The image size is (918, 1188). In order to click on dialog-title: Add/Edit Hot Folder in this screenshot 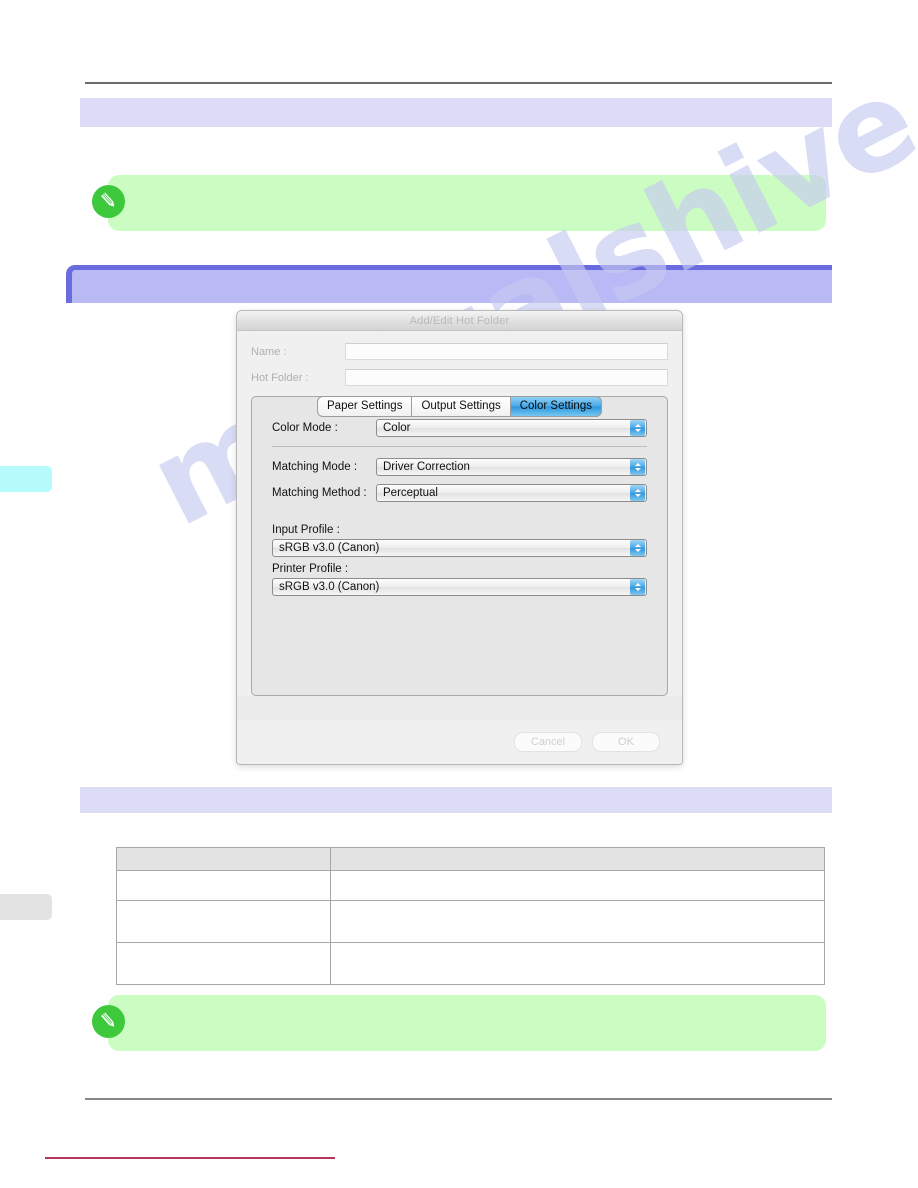, I will do `click(459, 320)`.